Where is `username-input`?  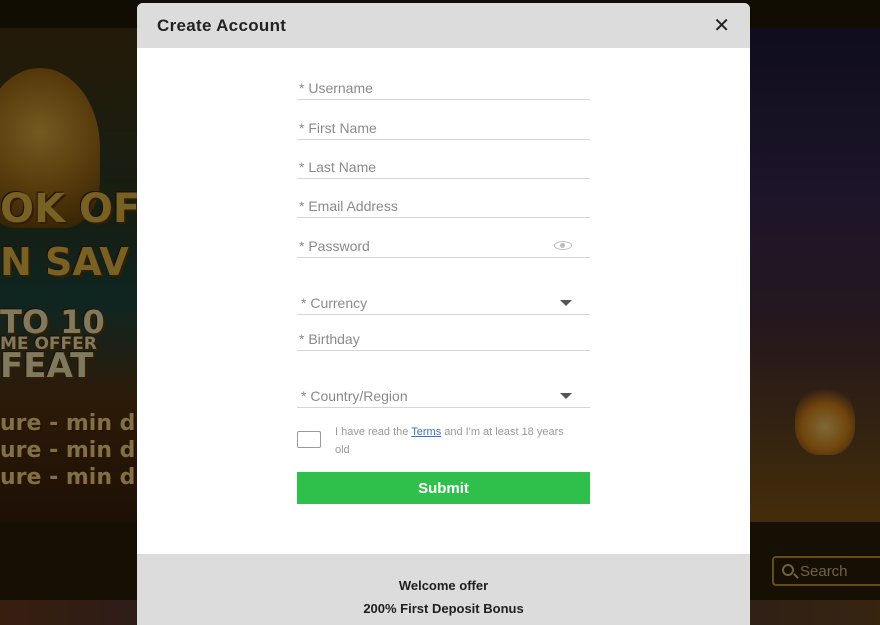 username-input is located at coordinates (443, 88).